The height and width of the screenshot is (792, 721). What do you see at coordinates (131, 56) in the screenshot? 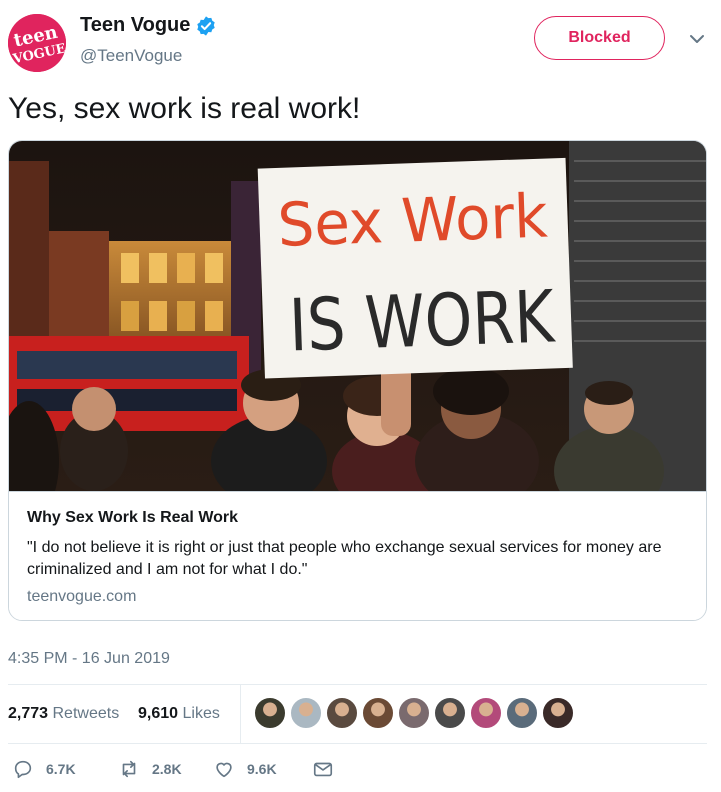
I see `account-handle: @TeenVogue` at bounding box center [131, 56].